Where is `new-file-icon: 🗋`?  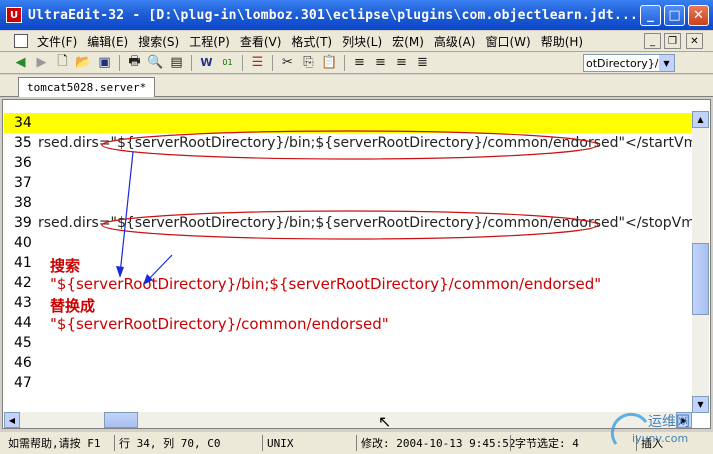 new-file-icon: 🗋 is located at coordinates (62, 63).